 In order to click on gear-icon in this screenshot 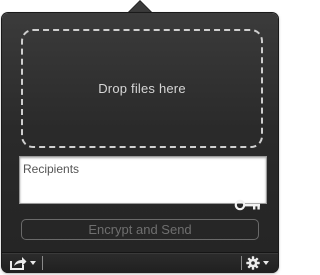, I will do `click(253, 263)`.